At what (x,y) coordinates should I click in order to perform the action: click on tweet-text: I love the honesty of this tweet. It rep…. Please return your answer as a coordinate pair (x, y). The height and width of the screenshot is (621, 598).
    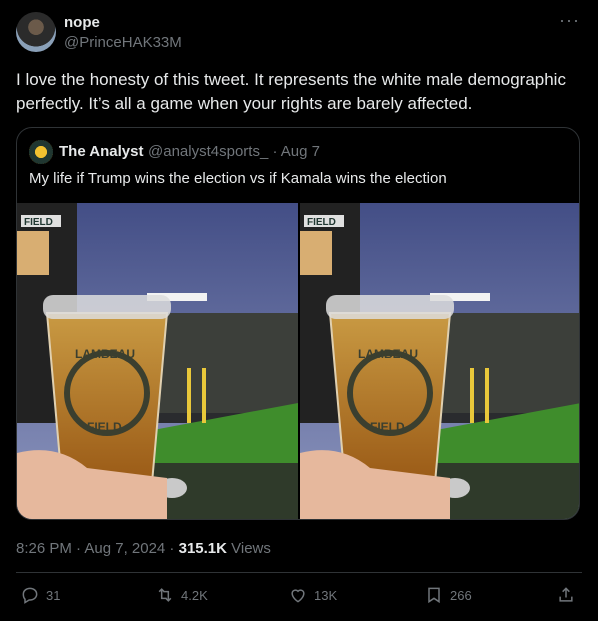
    Looking at the image, I should click on (291, 91).